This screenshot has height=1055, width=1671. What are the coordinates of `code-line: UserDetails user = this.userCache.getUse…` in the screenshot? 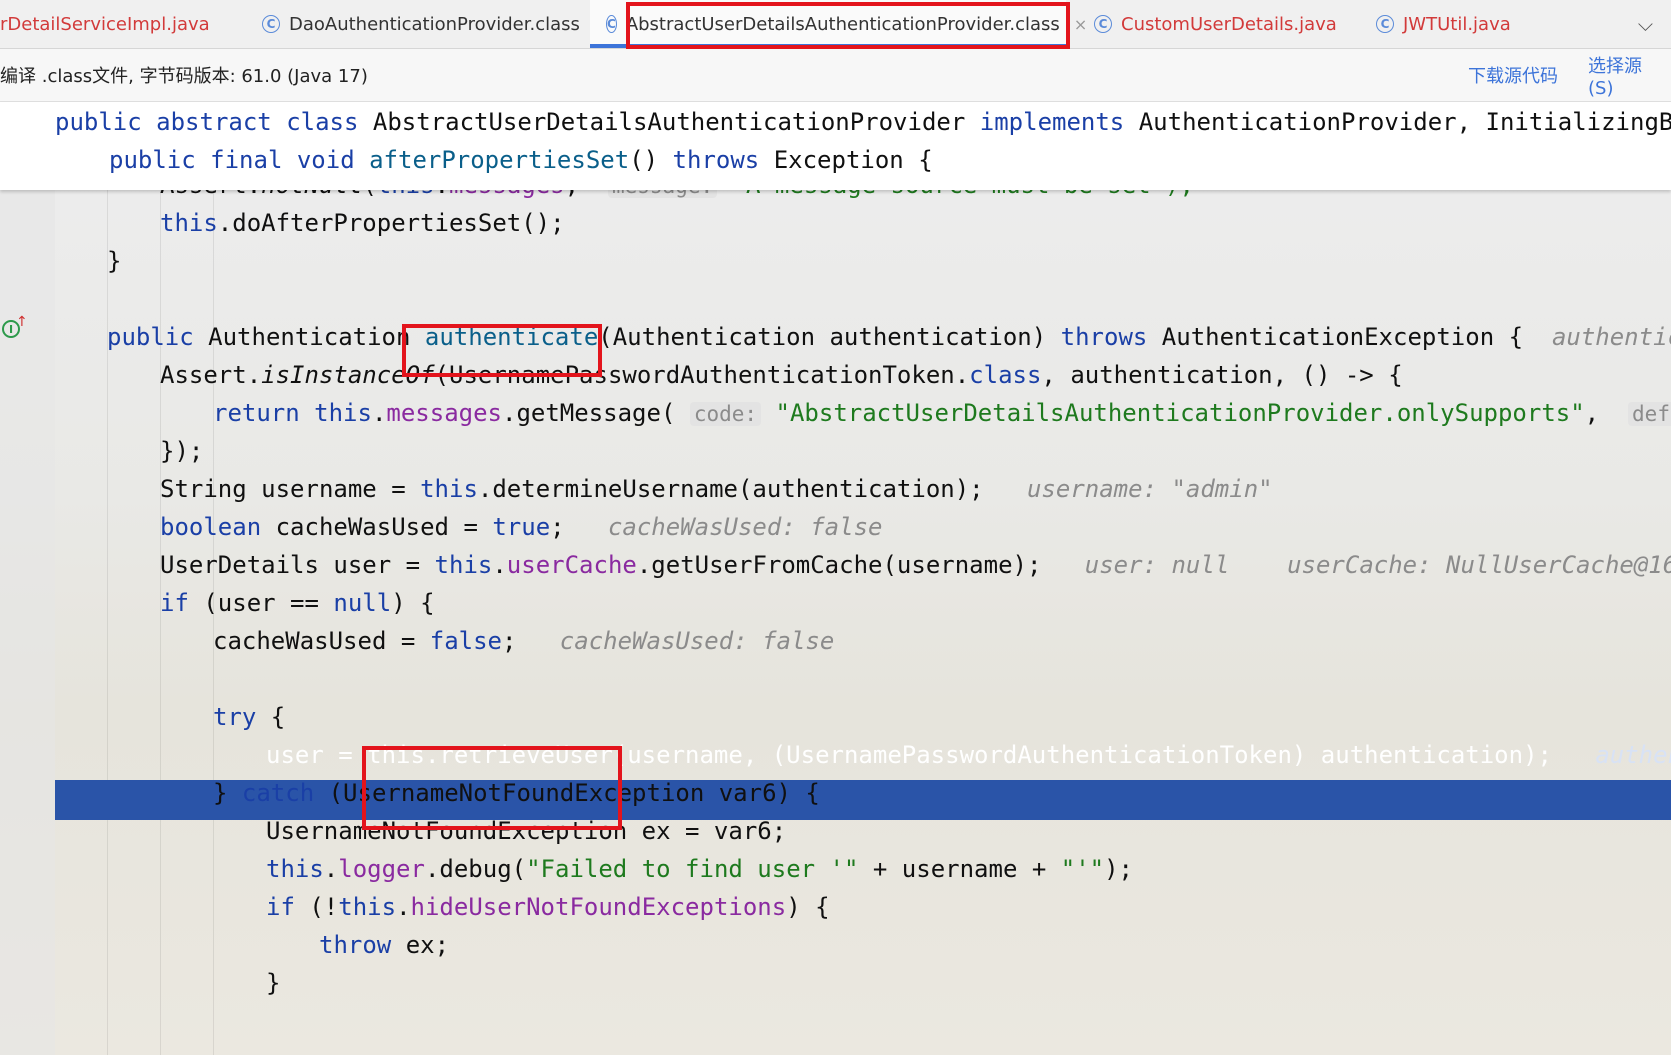 It's located at (915, 565).